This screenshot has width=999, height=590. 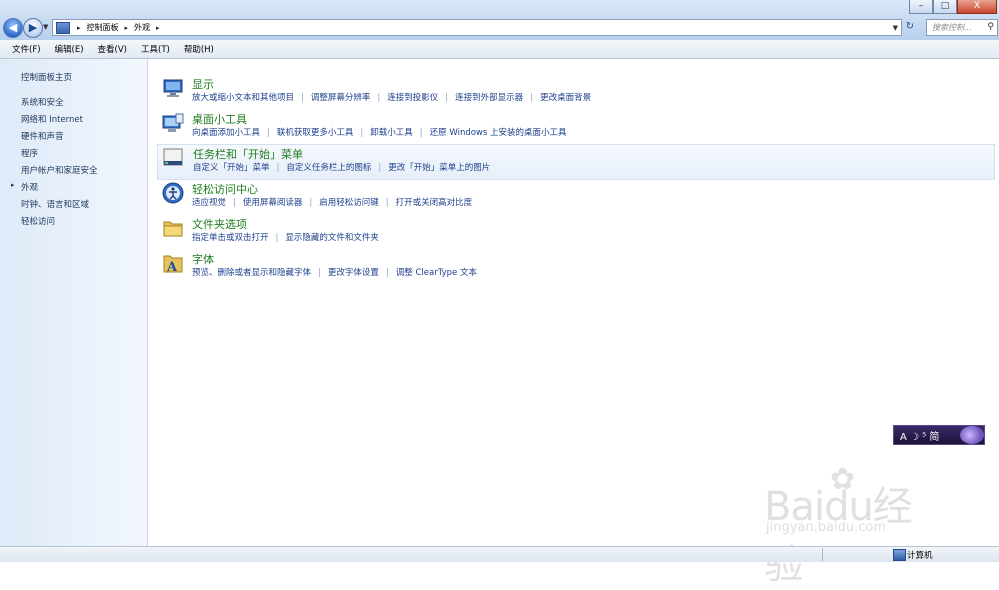 I want to click on link-preview-fonts: 预览、删除或者显示和隐藏字体, so click(x=251, y=273).